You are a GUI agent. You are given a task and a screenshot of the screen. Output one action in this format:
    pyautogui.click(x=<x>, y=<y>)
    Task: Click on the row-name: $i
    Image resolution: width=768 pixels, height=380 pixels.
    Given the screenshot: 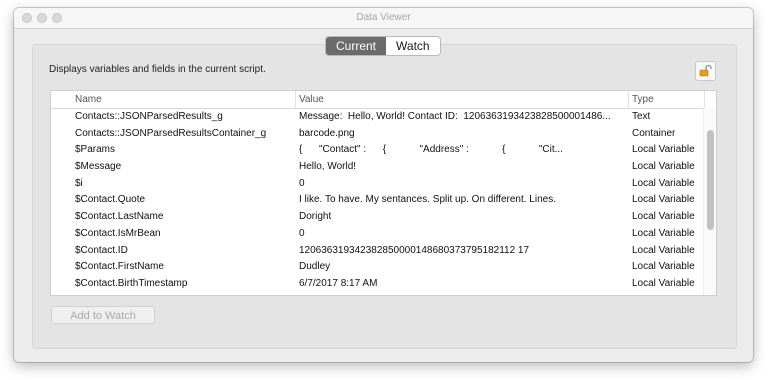 What is the action you would take?
    pyautogui.click(x=79, y=183)
    